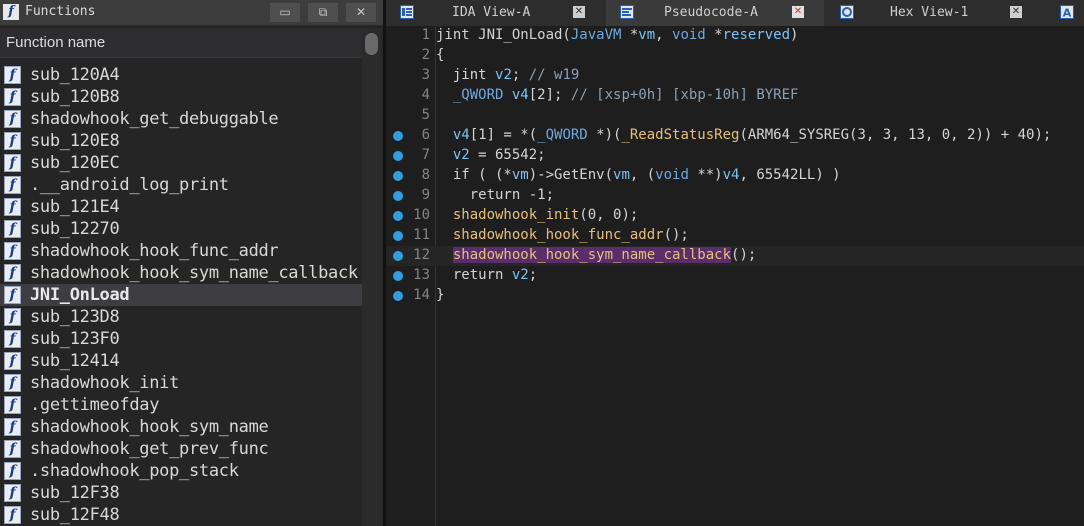  I want to click on function-list-item: f sub_120B8, so click(181, 97).